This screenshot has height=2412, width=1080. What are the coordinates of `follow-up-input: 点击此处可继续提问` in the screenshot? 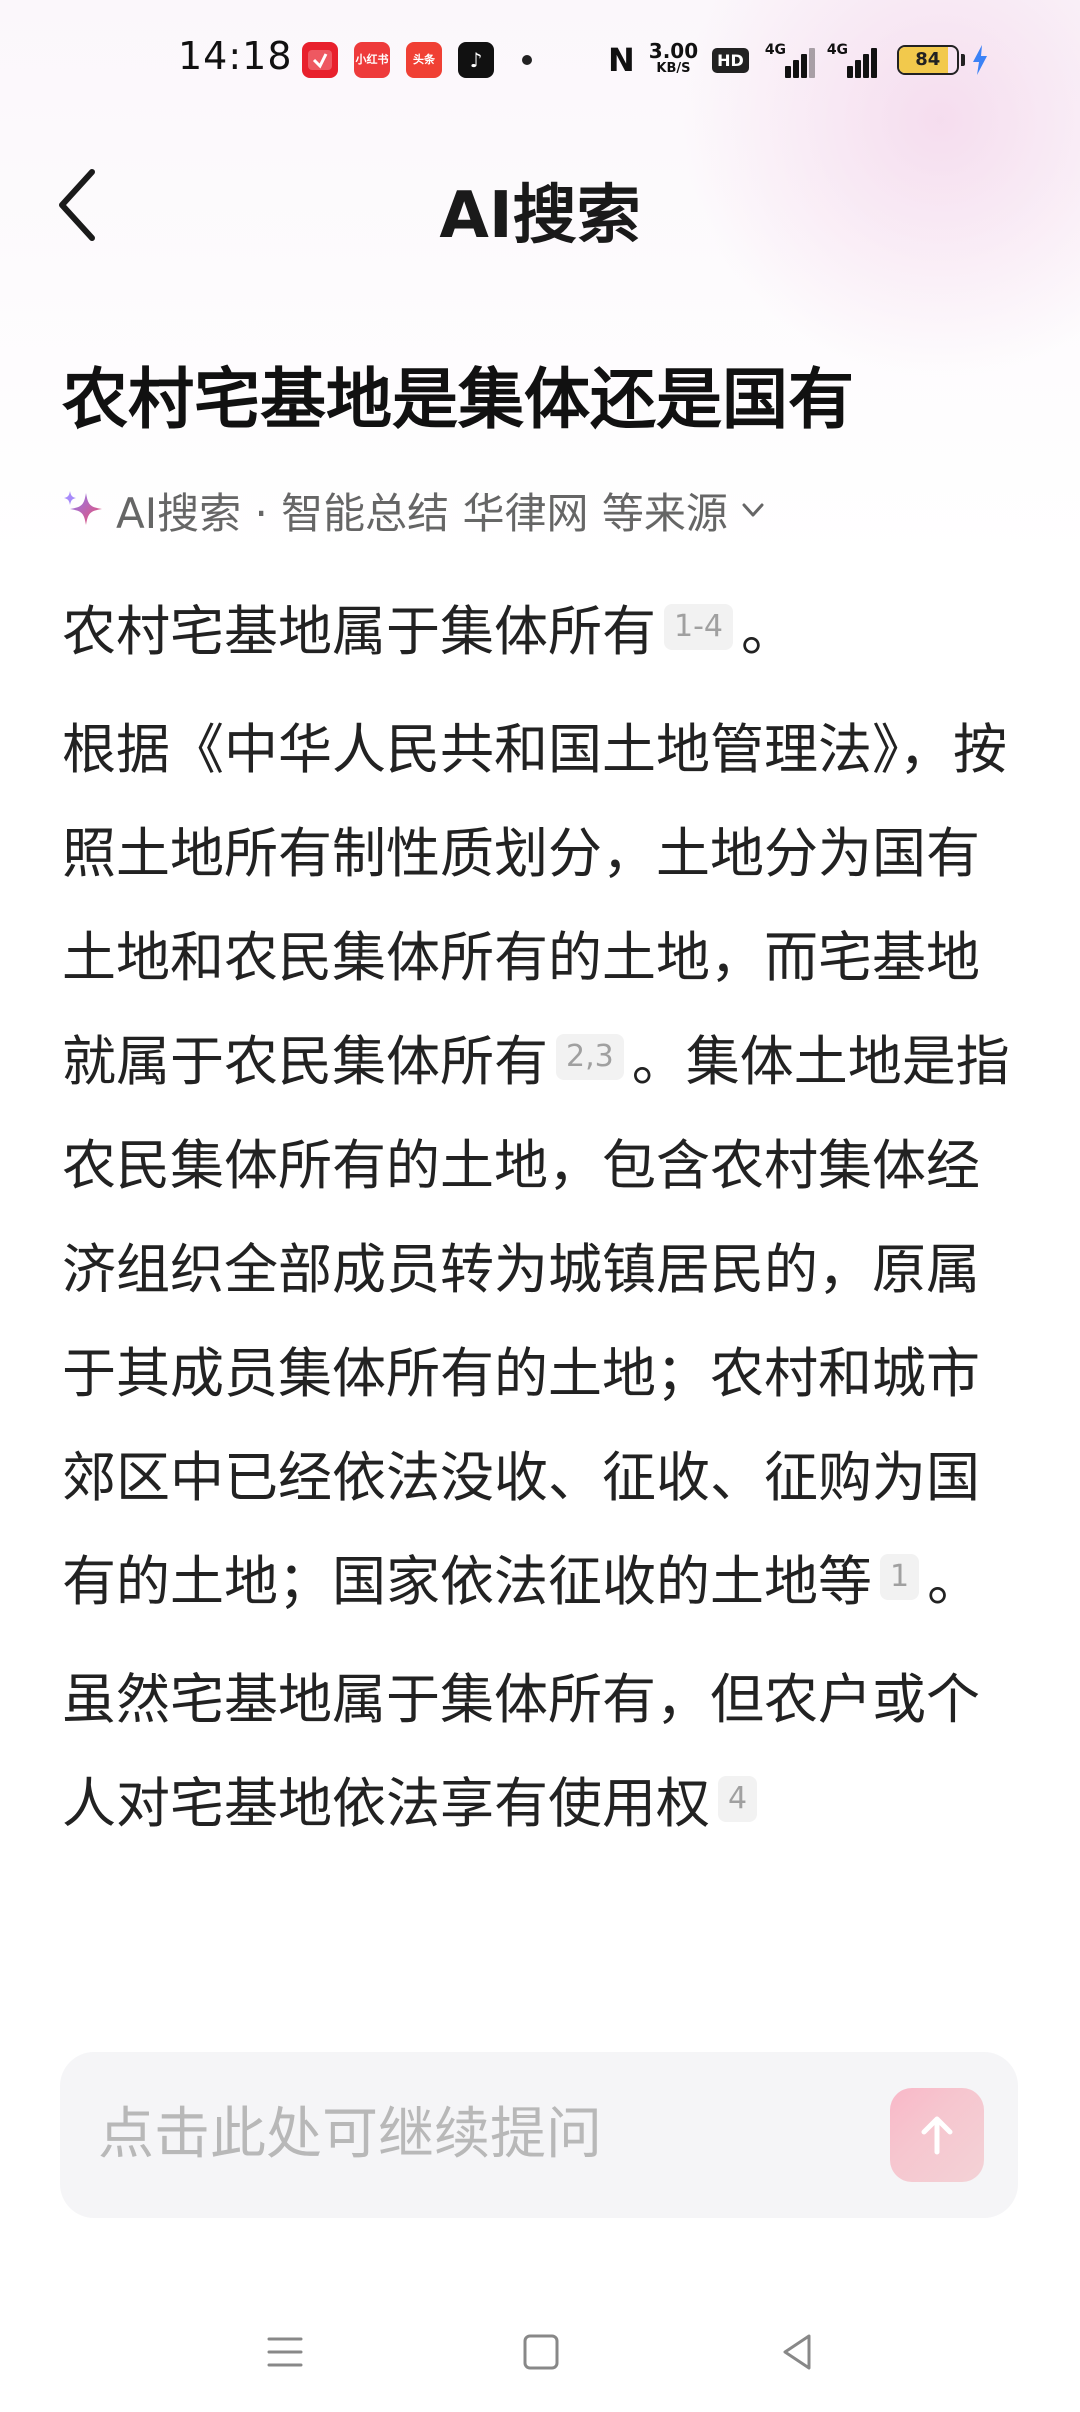 It's located at (539, 2135).